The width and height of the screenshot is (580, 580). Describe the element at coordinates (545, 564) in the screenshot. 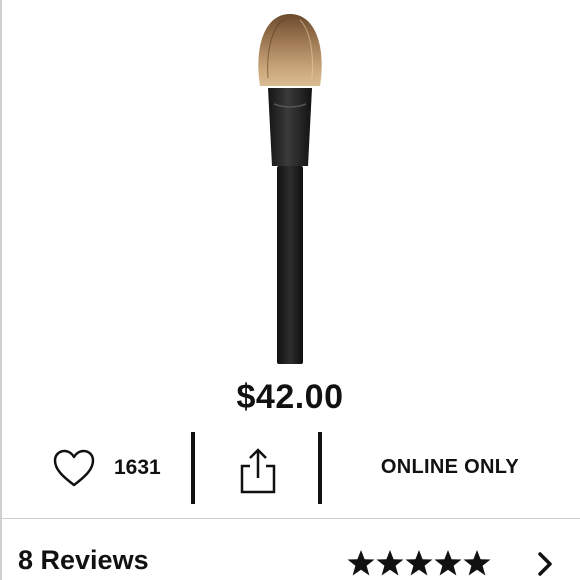

I see `chevron-right-icon` at that location.